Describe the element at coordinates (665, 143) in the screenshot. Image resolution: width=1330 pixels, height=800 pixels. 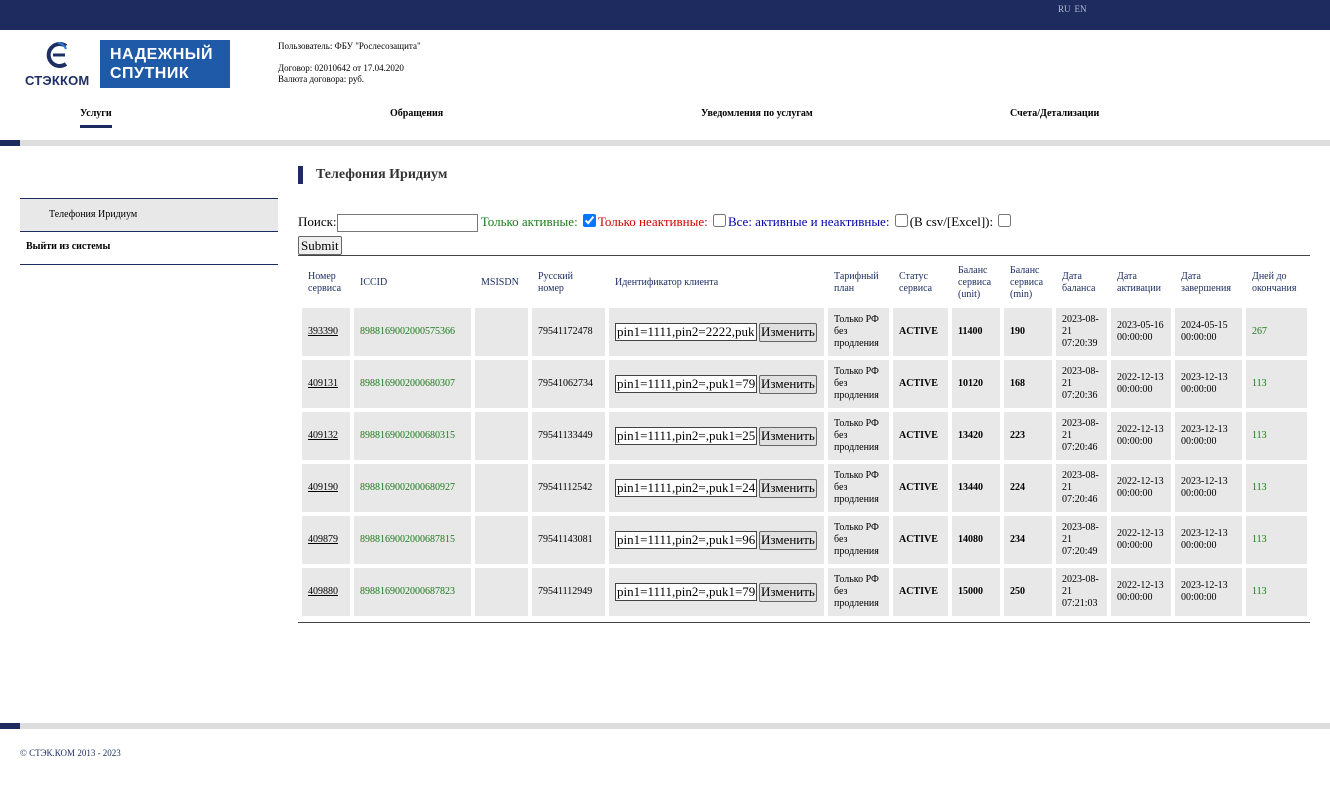
I see `header-divider` at that location.